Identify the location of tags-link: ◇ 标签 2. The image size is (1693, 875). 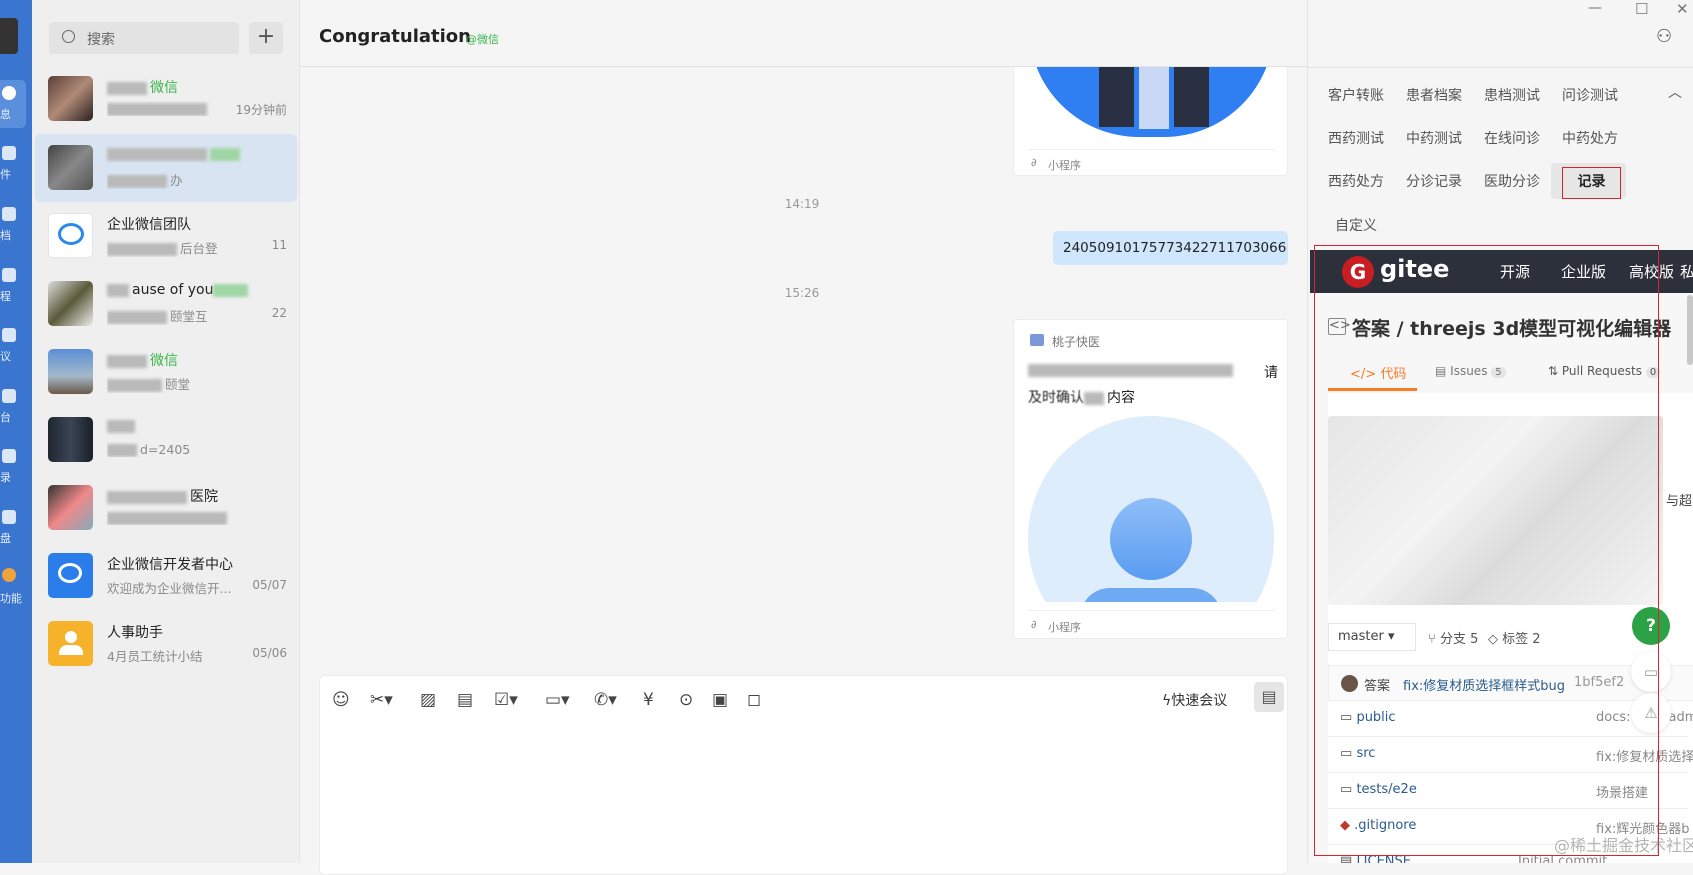
(1514, 637).